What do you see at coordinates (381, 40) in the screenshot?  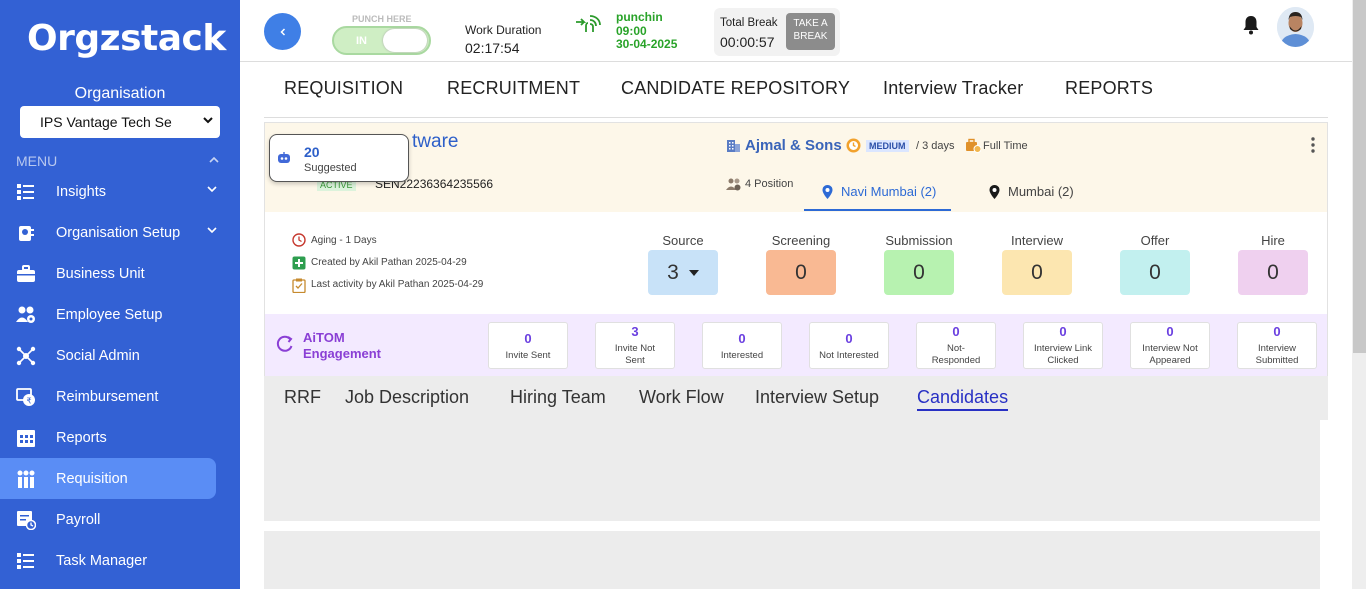 I see `punch-toggle: IN` at bounding box center [381, 40].